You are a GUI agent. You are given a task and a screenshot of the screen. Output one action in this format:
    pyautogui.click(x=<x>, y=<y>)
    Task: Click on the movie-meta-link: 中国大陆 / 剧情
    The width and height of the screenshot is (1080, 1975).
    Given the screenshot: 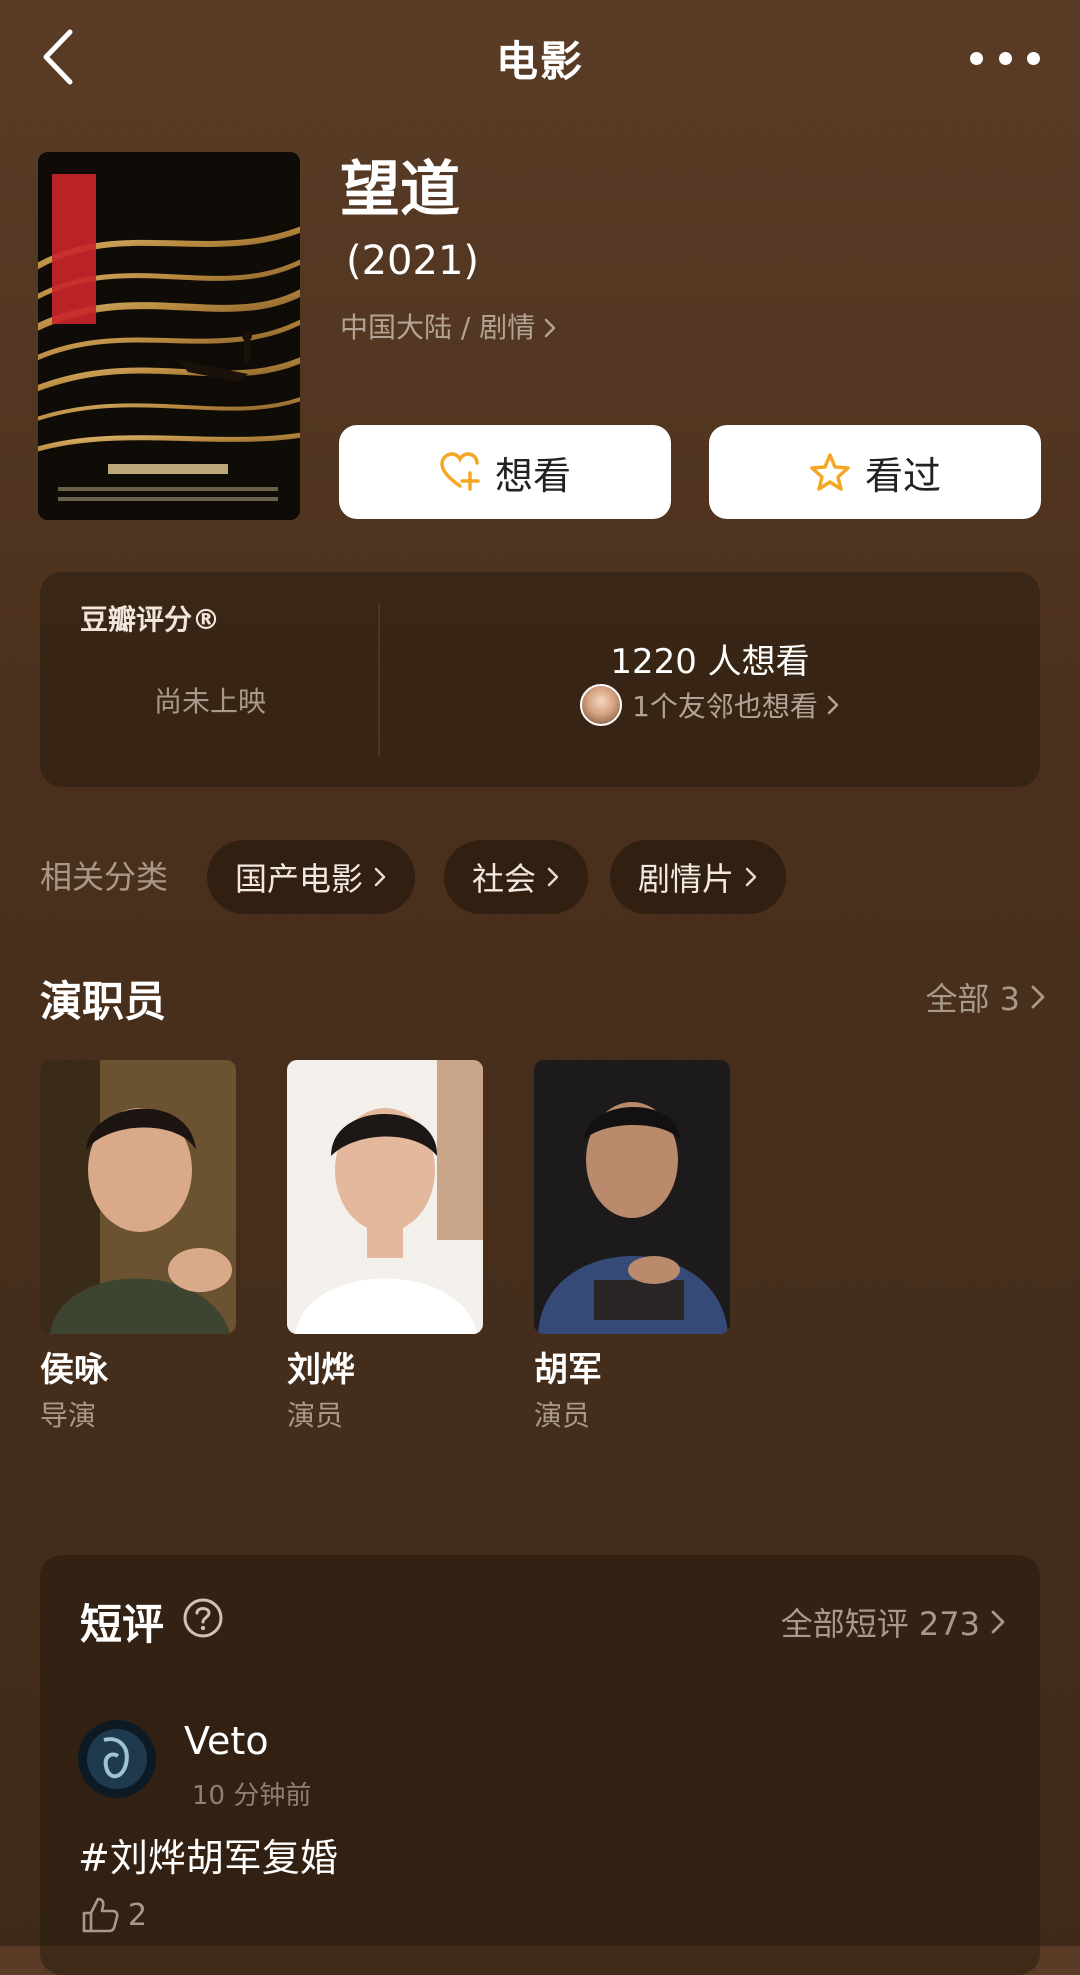 What is the action you would take?
    pyautogui.click(x=448, y=328)
    